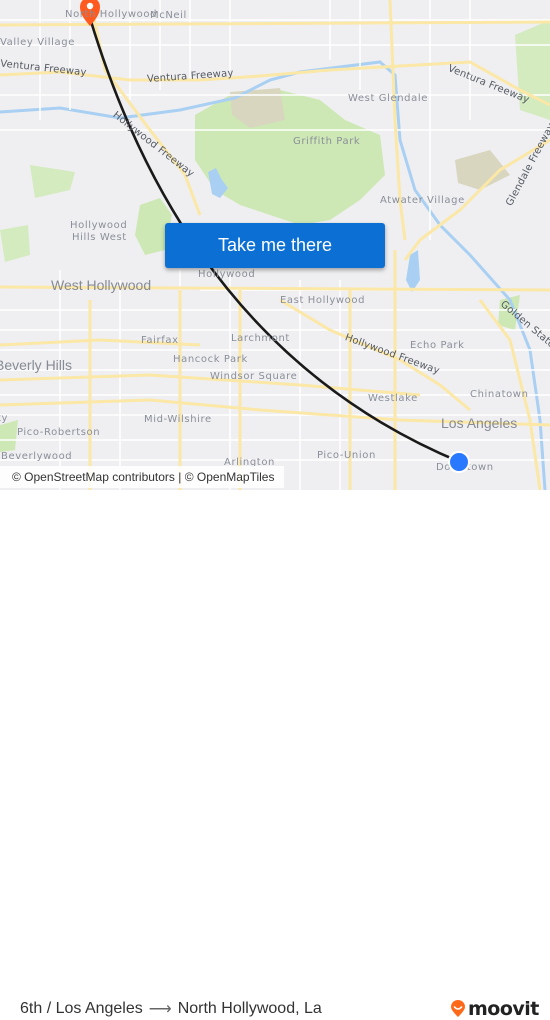 The image size is (550, 1020). I want to click on label-windsor-square: Windsor Square, so click(254, 376).